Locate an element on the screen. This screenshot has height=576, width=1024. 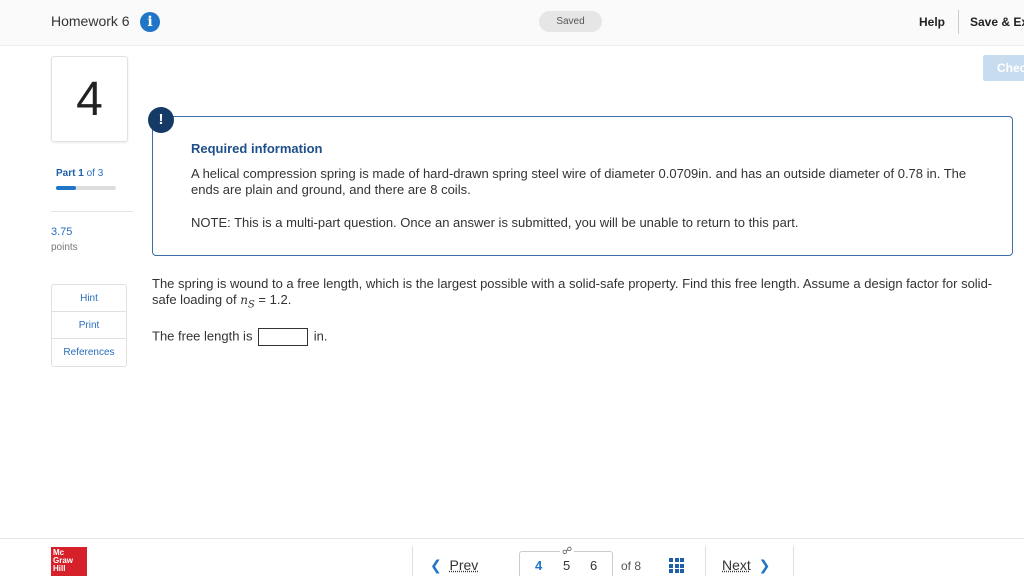
help-button: Help is located at coordinates (932, 22).